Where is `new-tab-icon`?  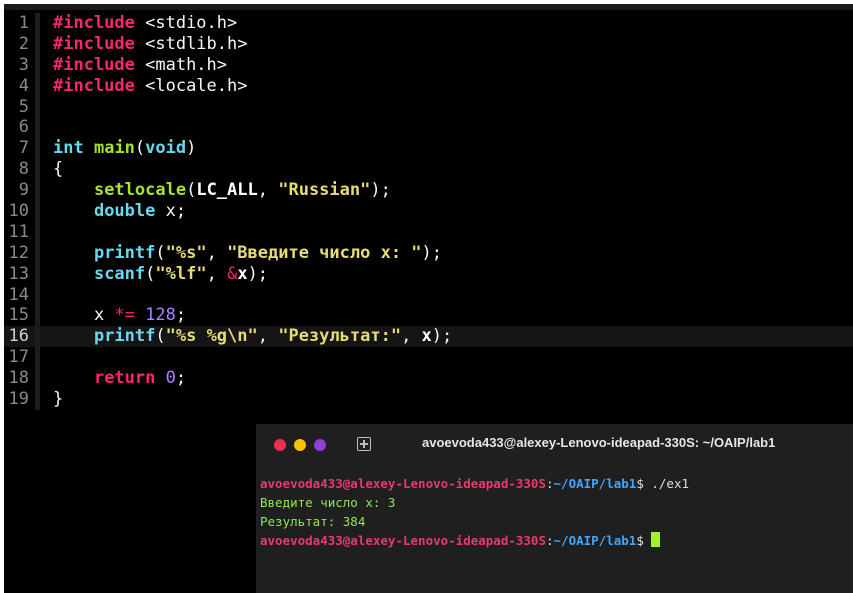 new-tab-icon is located at coordinates (364, 444).